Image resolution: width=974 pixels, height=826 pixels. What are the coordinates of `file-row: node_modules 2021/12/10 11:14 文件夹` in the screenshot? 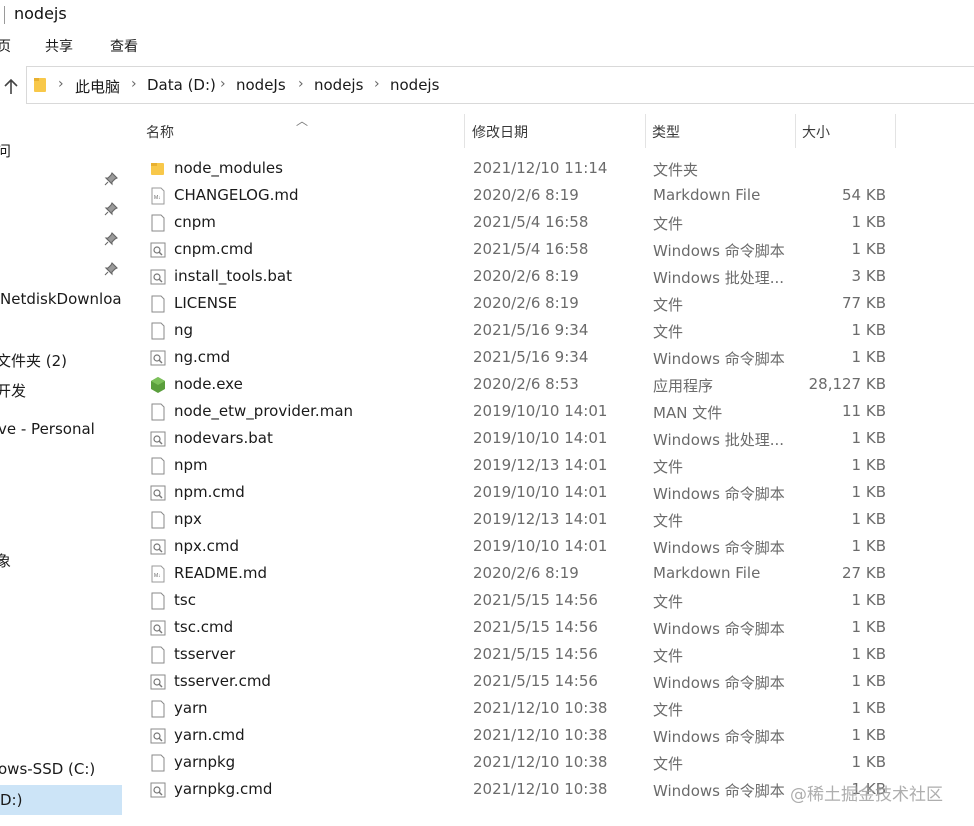 It's located at (548, 168).